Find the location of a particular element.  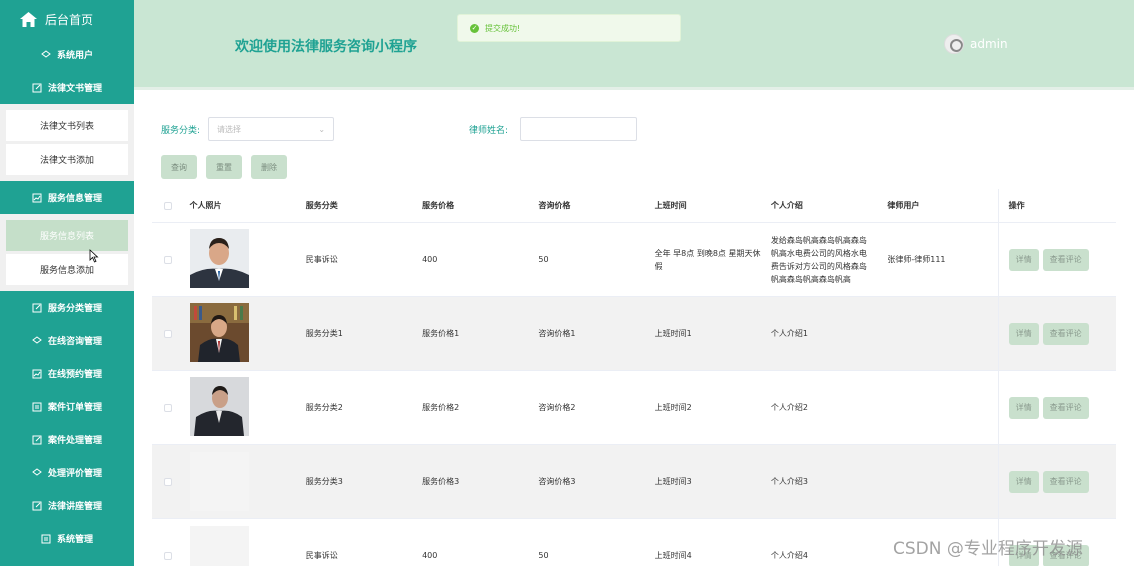

sidebar-item-online-consult: 在线咨询管理 is located at coordinates (67, 340).